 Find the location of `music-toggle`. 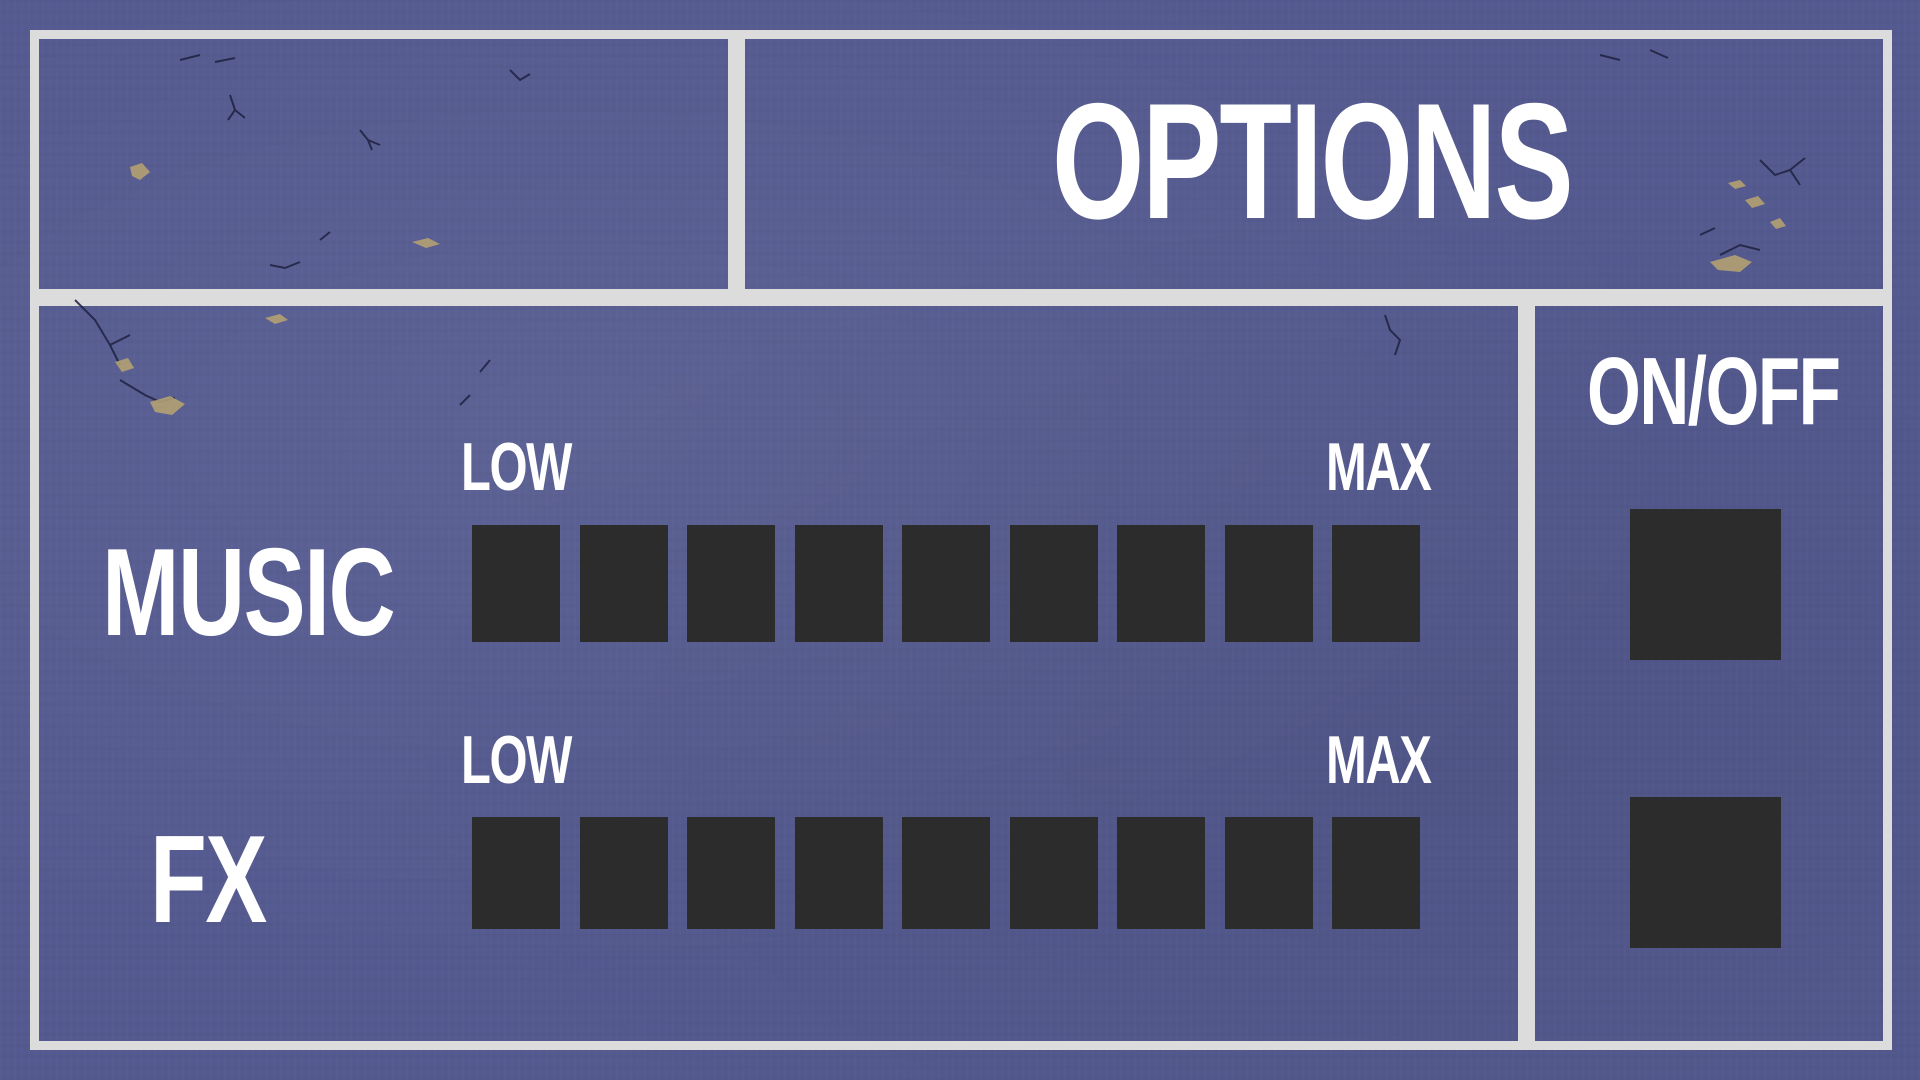

music-toggle is located at coordinates (1705, 584).